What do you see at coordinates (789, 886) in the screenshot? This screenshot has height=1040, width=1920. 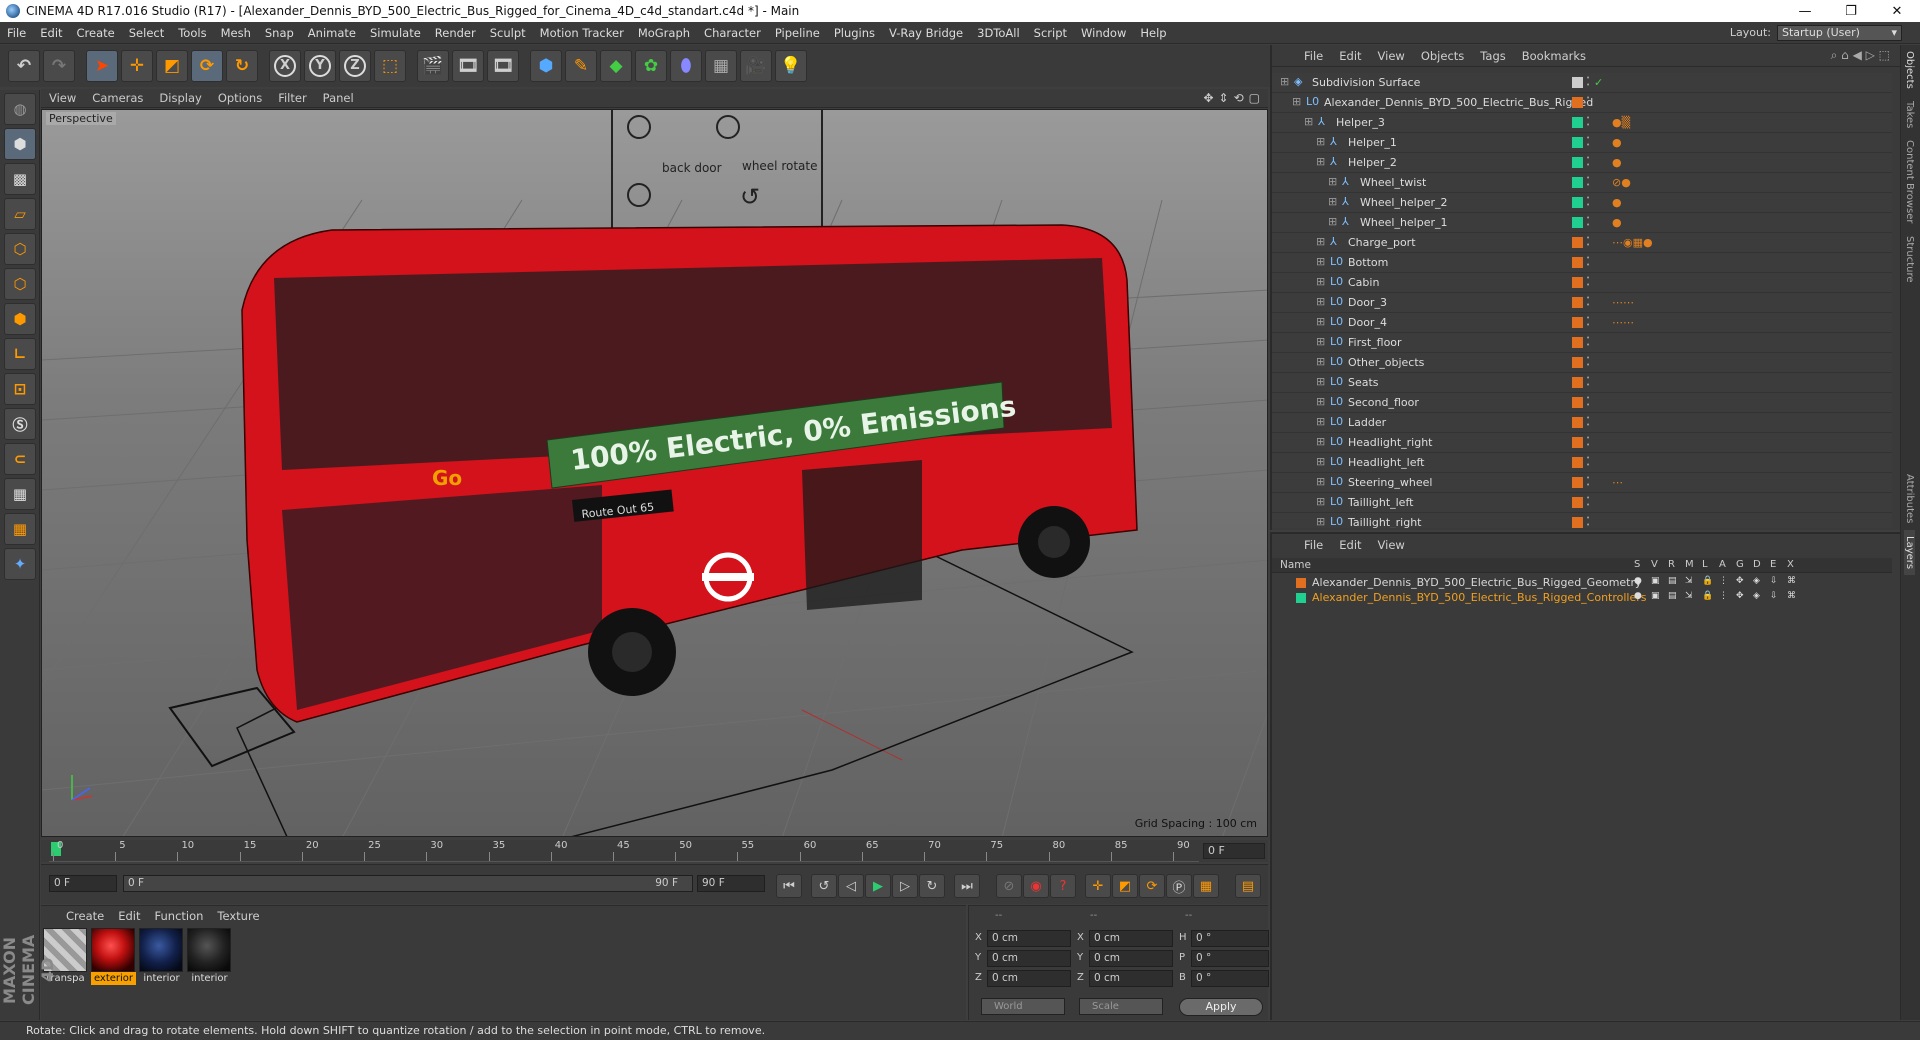 I see `goto-start-button: ⏮` at bounding box center [789, 886].